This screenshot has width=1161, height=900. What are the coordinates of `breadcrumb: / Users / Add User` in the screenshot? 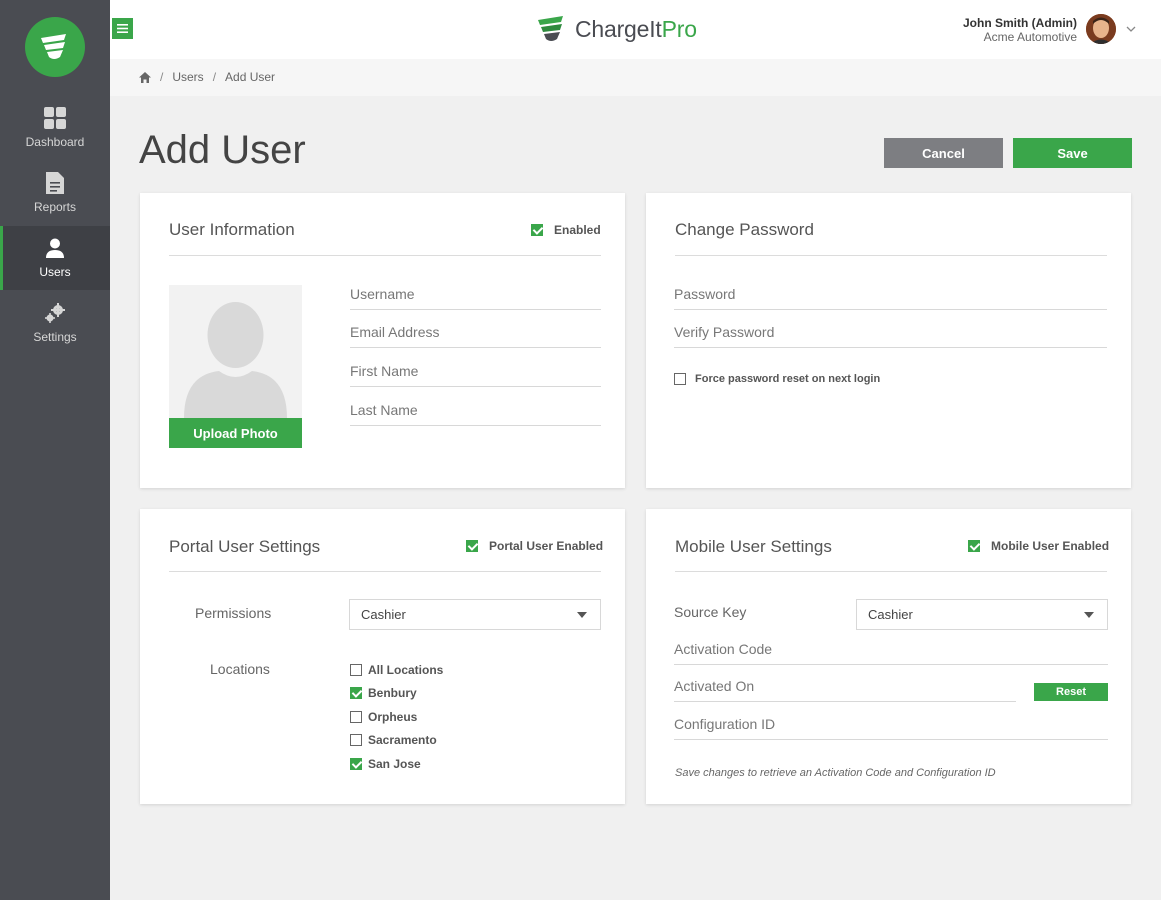 It's located at (207, 77).